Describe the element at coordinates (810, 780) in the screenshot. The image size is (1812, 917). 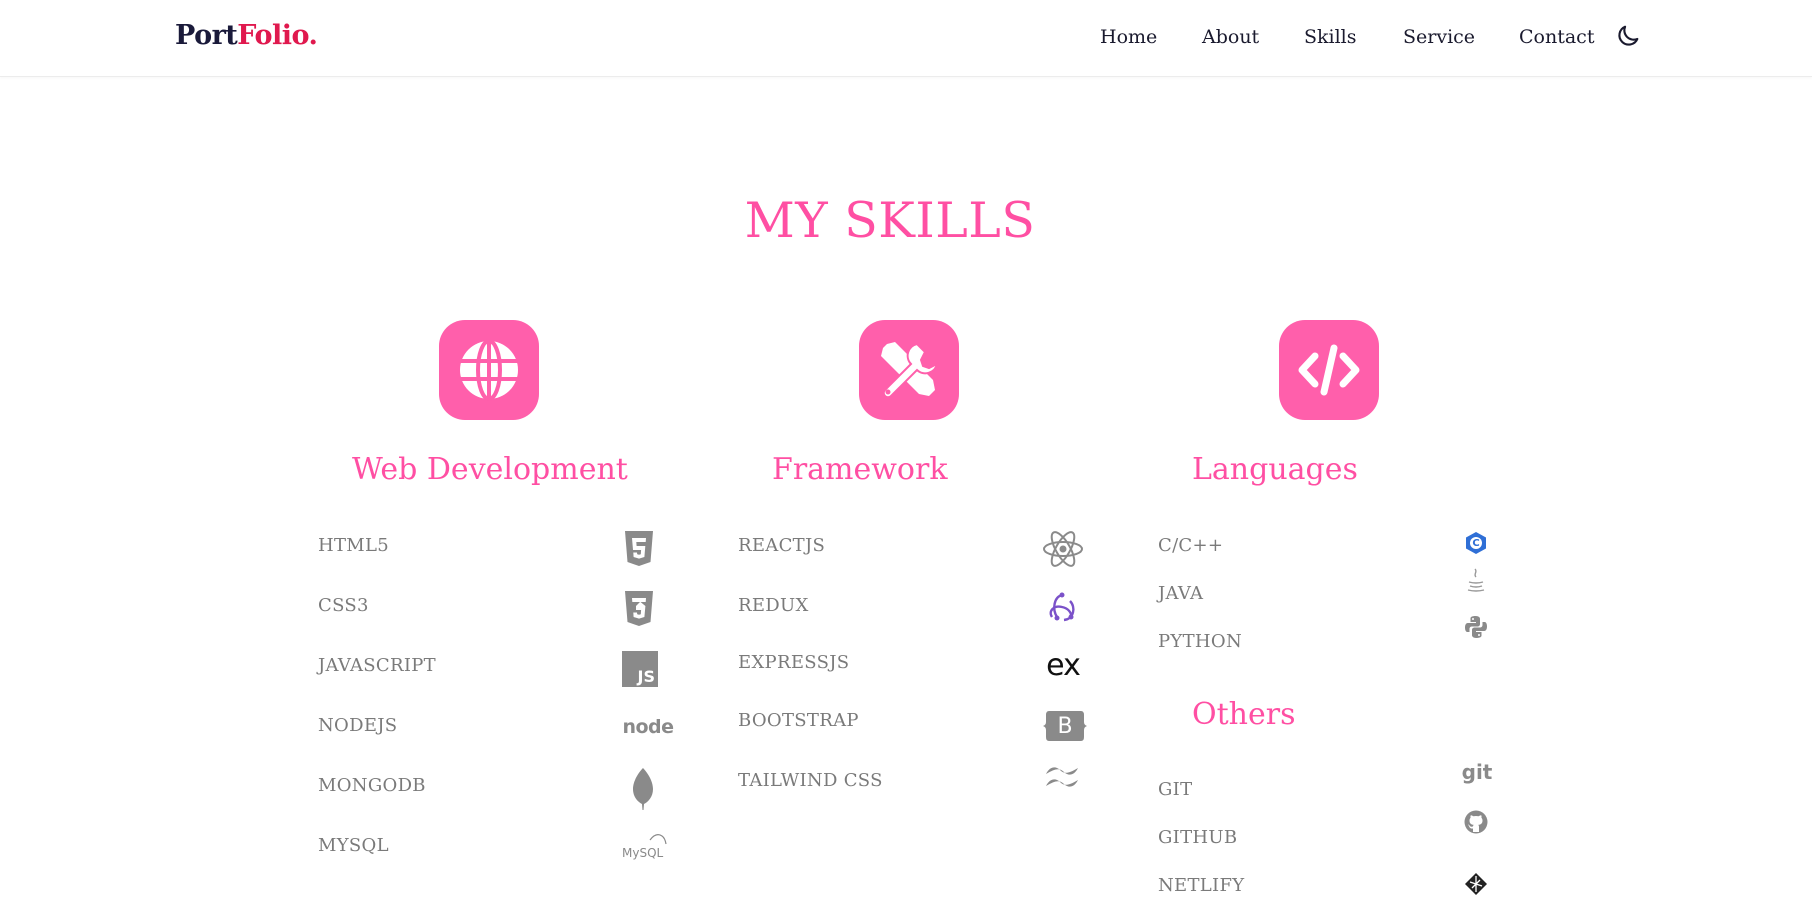
I see `skill-label-tailwind-css: TAILWIND CSS` at that location.